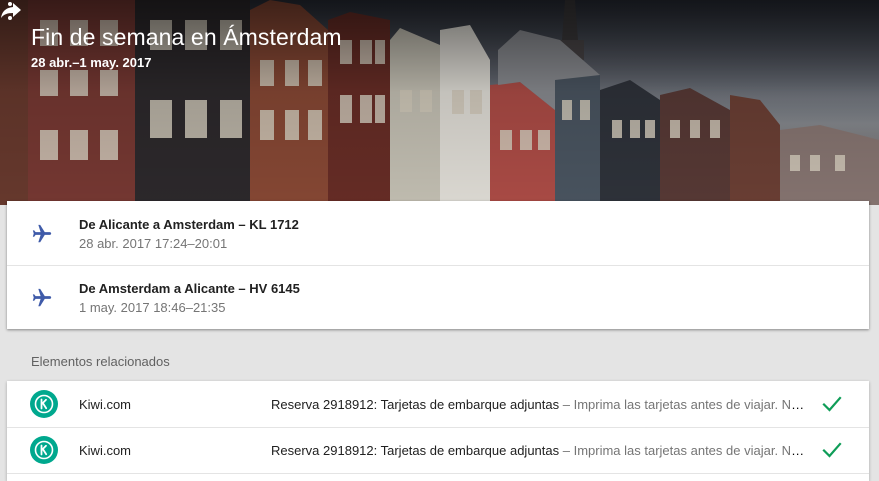 The image size is (879, 481). Describe the element at coordinates (189, 224) in the screenshot. I see `flight-title: De Alicante a Amsterdam – KL 1712` at that location.